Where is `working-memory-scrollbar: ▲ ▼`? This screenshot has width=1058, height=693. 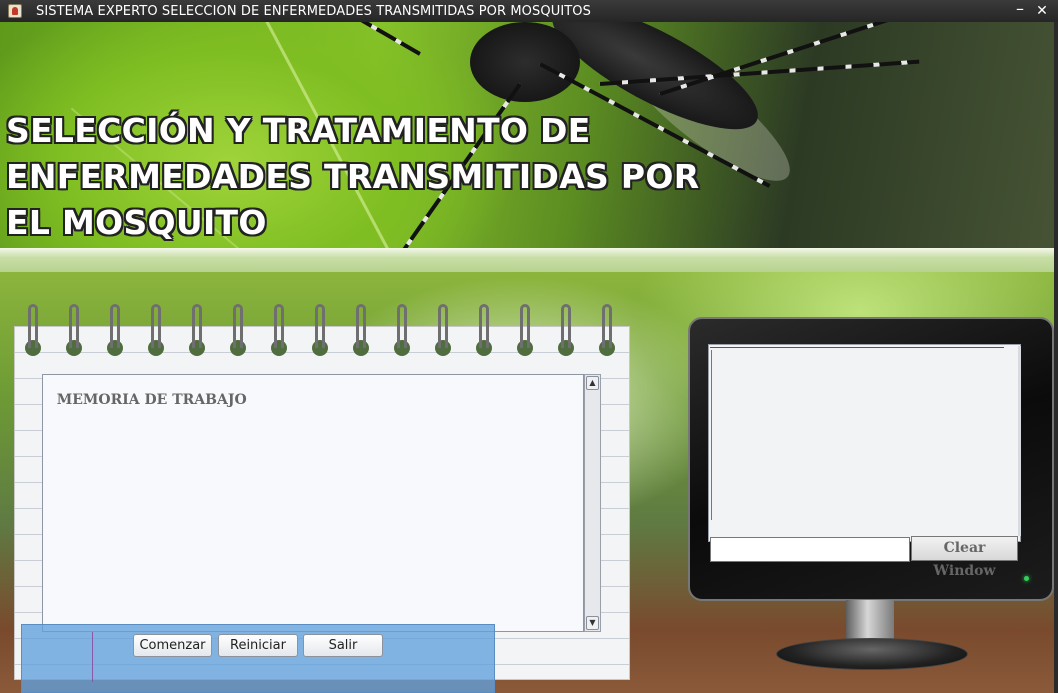
working-memory-scrollbar: ▲ ▼ is located at coordinates (592, 503).